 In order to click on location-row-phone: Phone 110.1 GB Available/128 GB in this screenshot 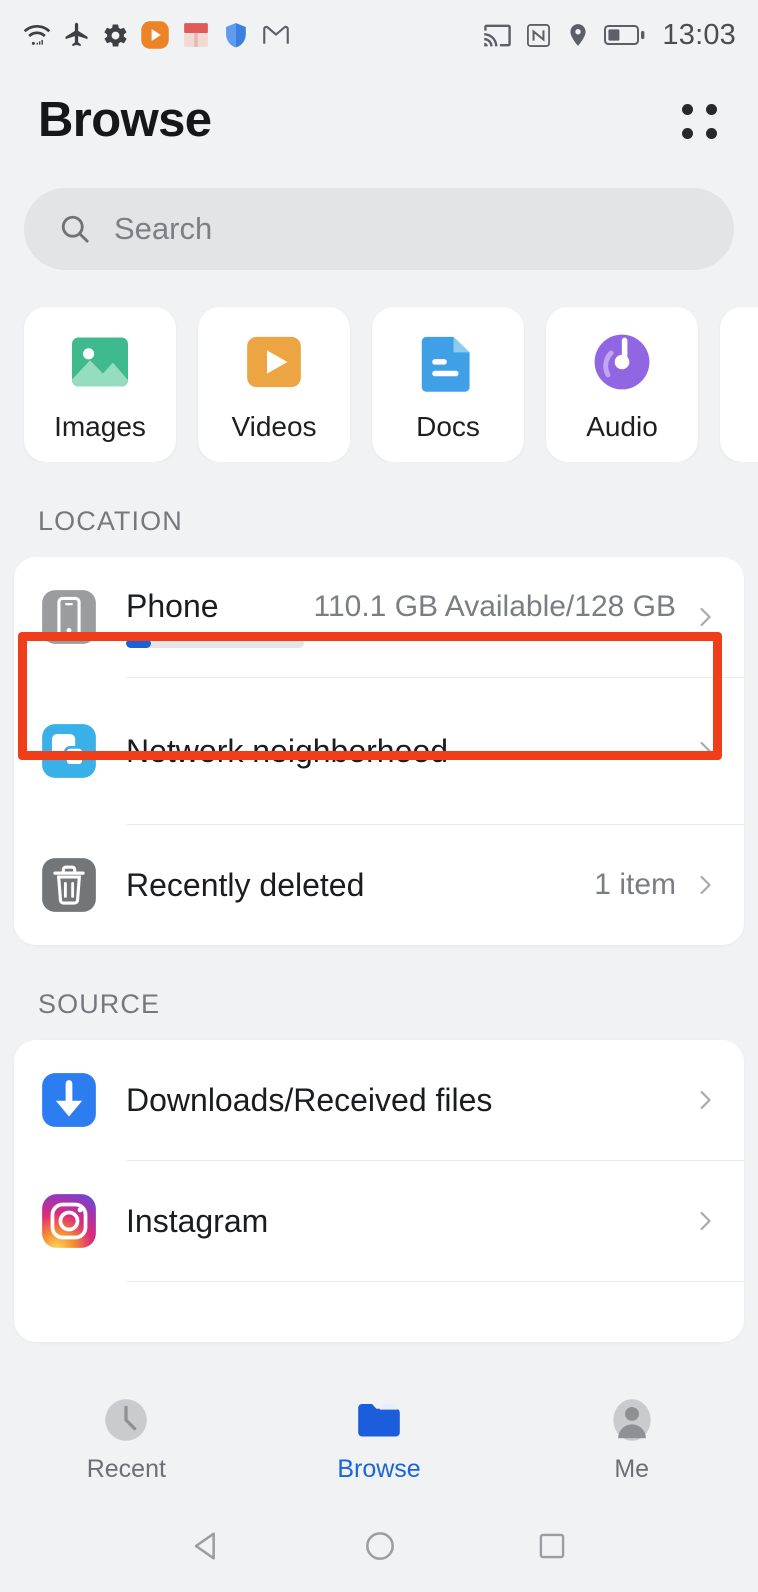, I will do `click(379, 617)`.